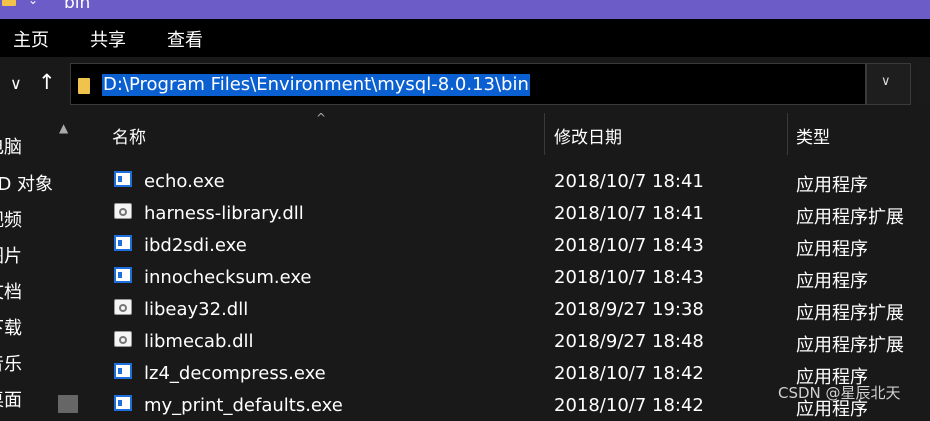  Describe the element at coordinates (196, 309) in the screenshot. I see `file-name: libeay32.dll` at that location.